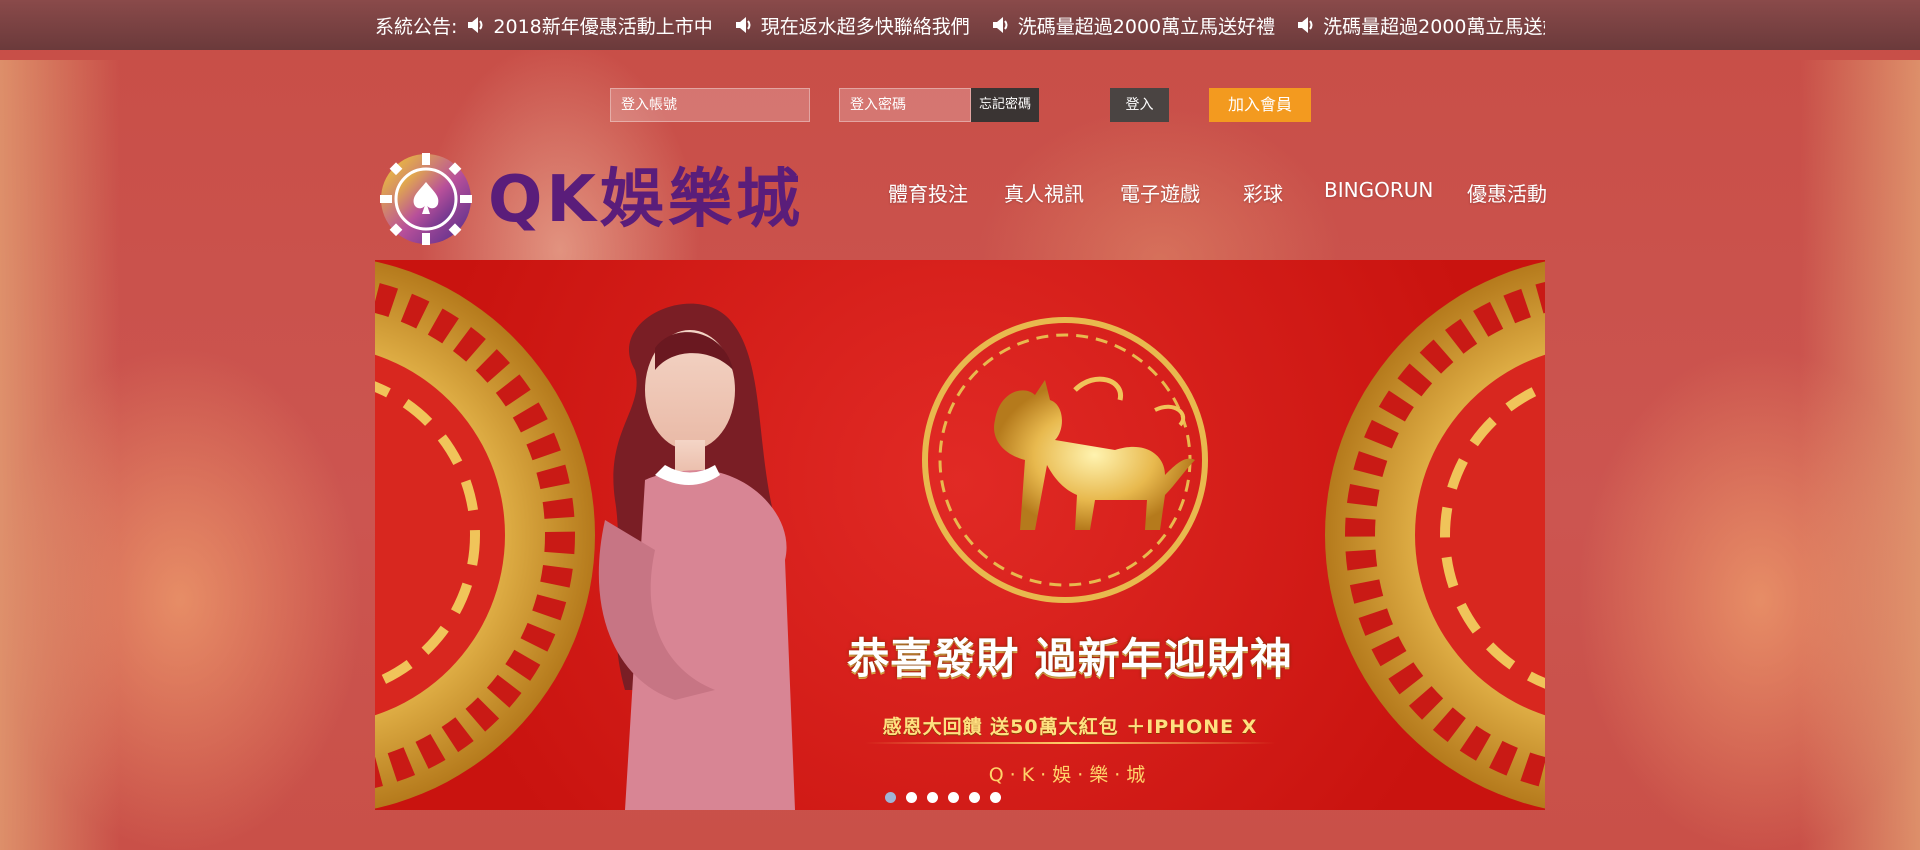 This screenshot has width=1920, height=850. I want to click on announcement-item: 現在返水超多快聯絡我們, so click(852, 25).